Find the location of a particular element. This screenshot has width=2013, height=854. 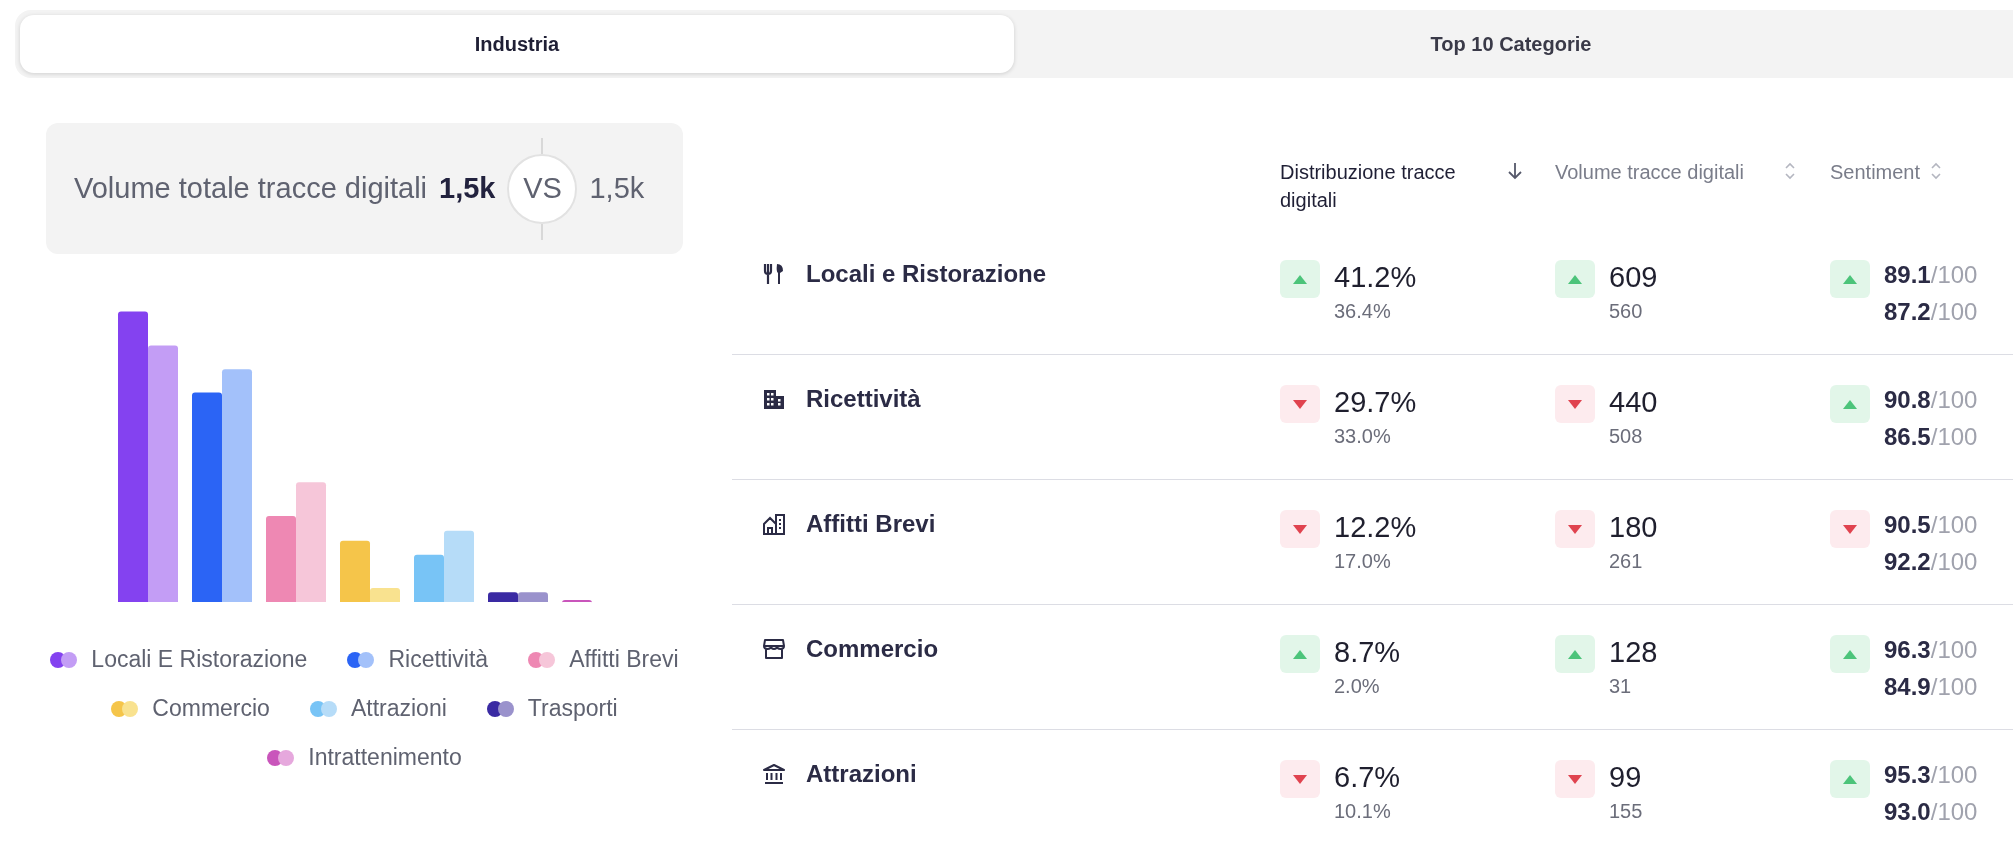

column-header: Sentiment is located at coordinates (1875, 172).